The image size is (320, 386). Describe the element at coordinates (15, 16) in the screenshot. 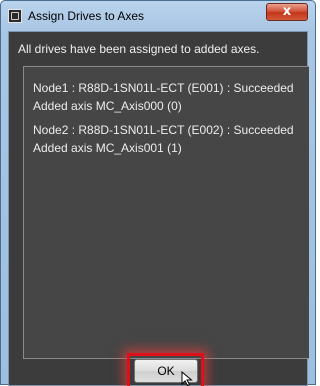

I see `app-icon` at that location.